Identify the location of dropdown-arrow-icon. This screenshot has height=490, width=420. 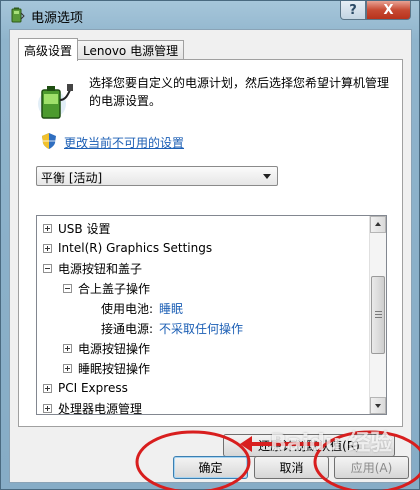
(267, 176).